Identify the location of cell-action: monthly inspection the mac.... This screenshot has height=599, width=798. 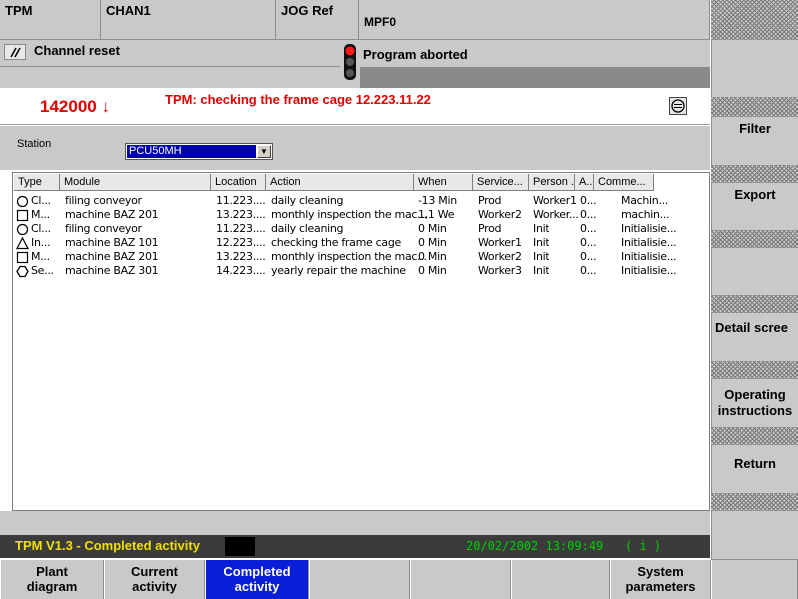
(349, 256).